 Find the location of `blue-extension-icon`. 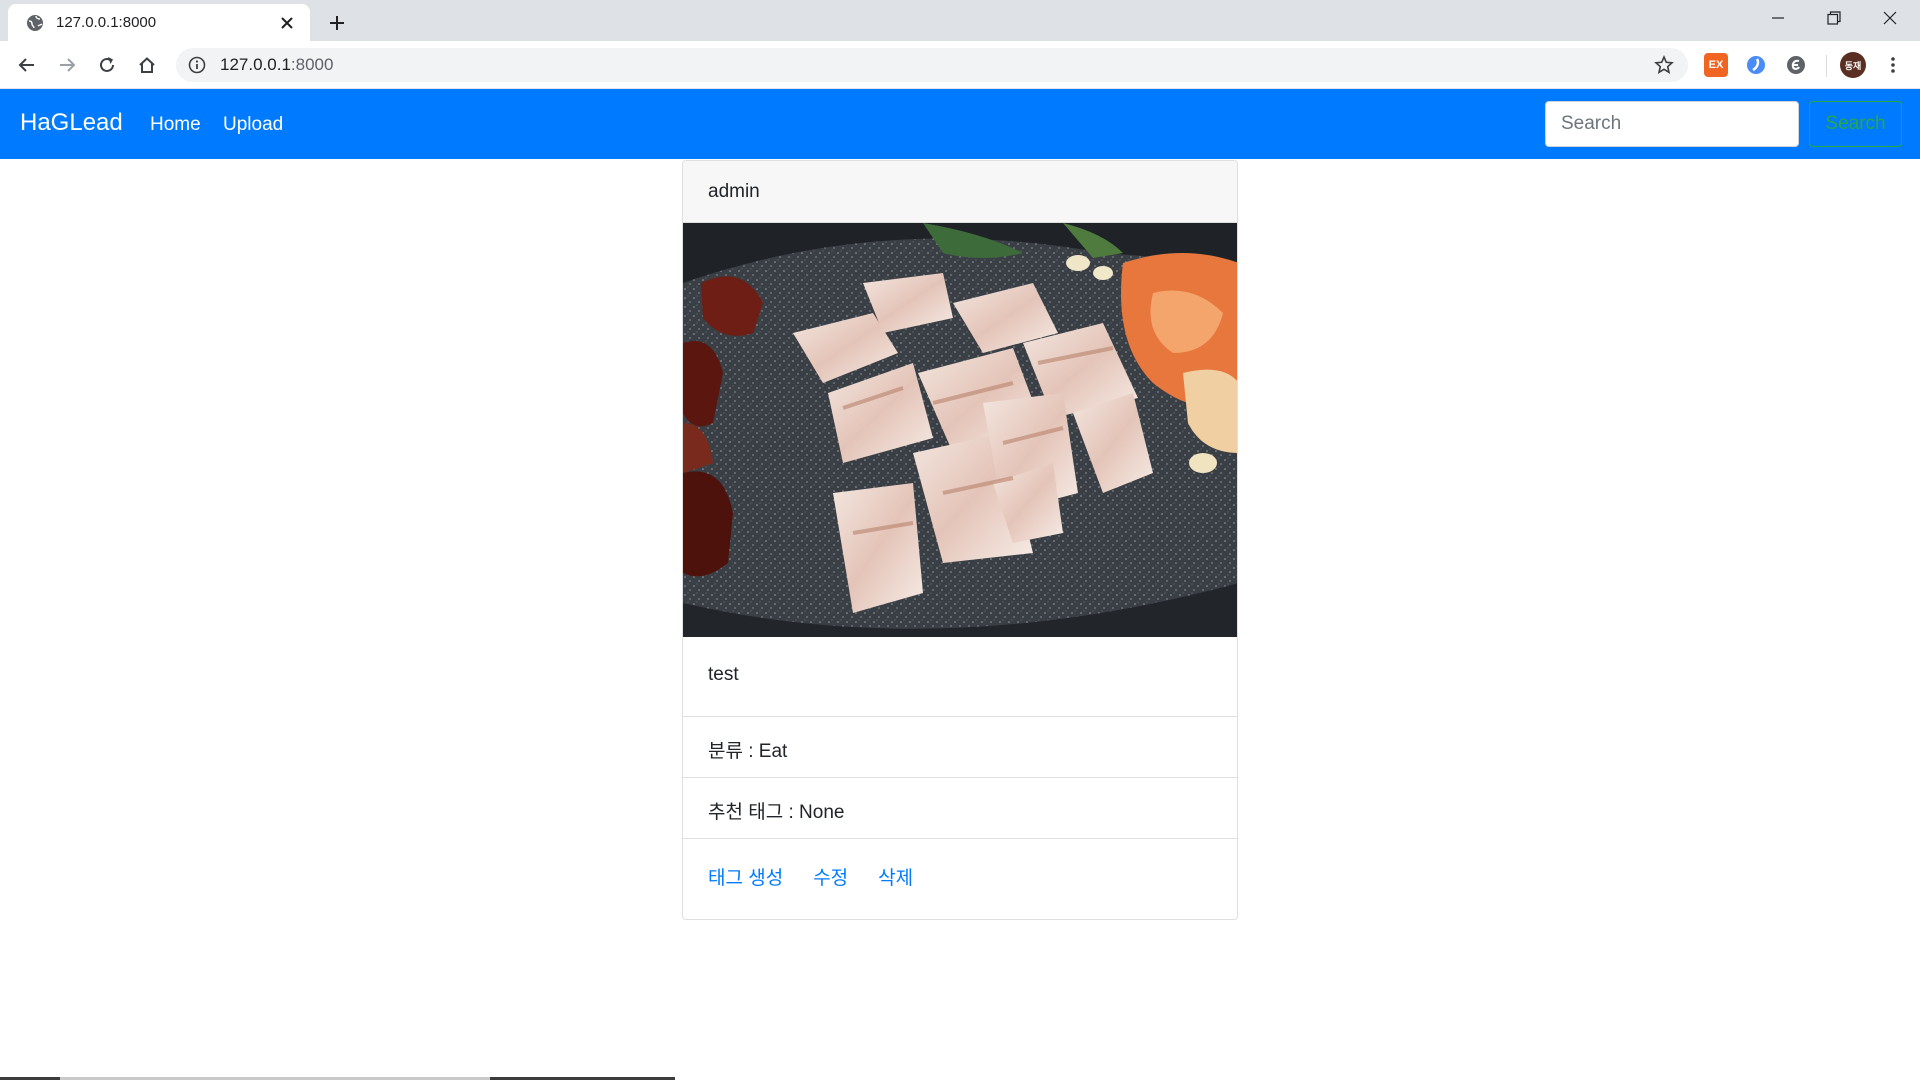

blue-extension-icon is located at coordinates (1756, 65).